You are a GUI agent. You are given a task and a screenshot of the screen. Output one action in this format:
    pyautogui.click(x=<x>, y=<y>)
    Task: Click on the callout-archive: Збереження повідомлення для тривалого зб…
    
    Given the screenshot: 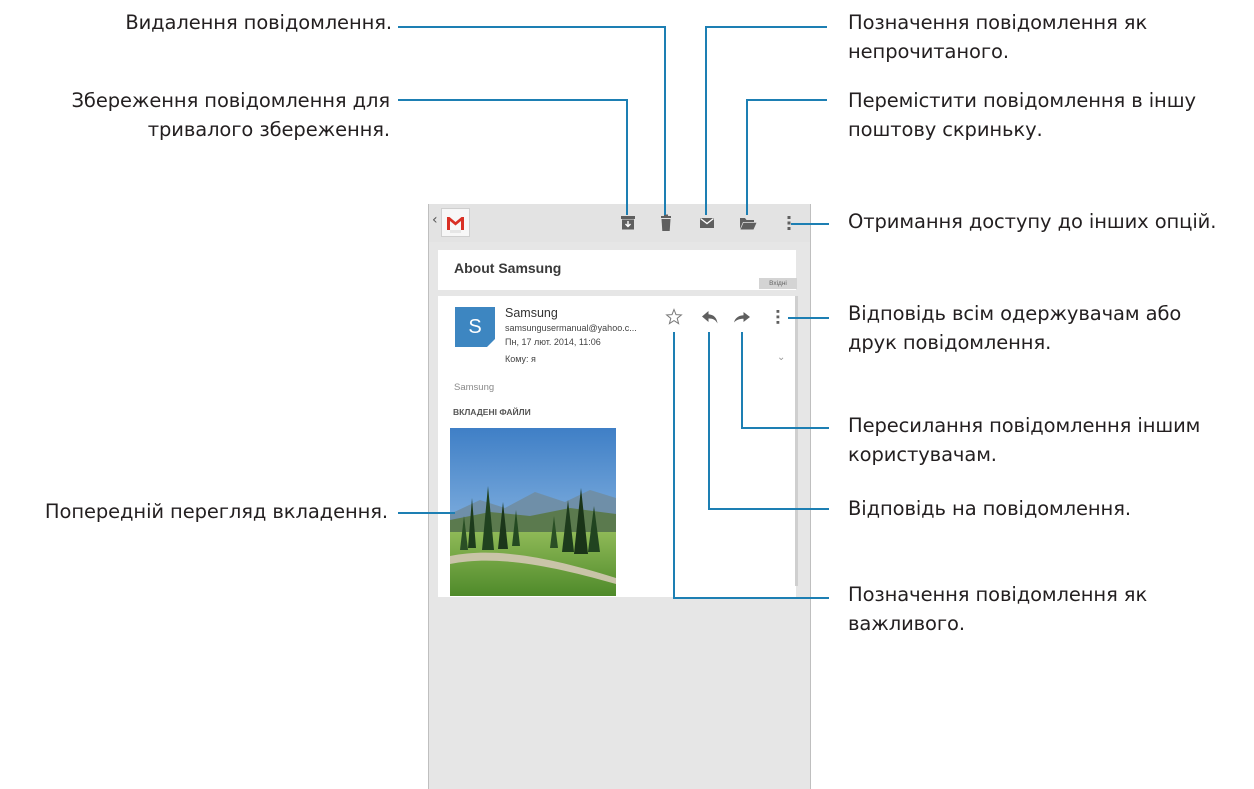 What is the action you would take?
    pyautogui.click(x=231, y=115)
    